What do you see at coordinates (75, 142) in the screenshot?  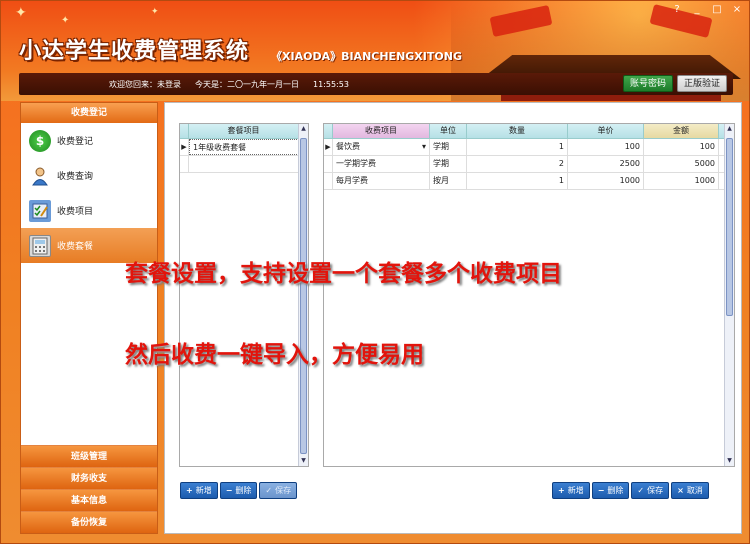 I see `sidebar-item-label: 收费登记` at bounding box center [75, 142].